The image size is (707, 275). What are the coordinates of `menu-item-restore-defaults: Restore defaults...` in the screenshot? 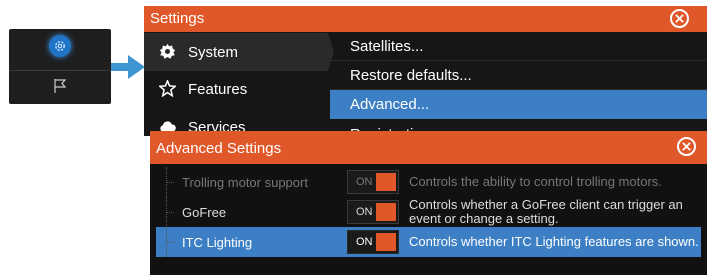 It's located at (518, 75).